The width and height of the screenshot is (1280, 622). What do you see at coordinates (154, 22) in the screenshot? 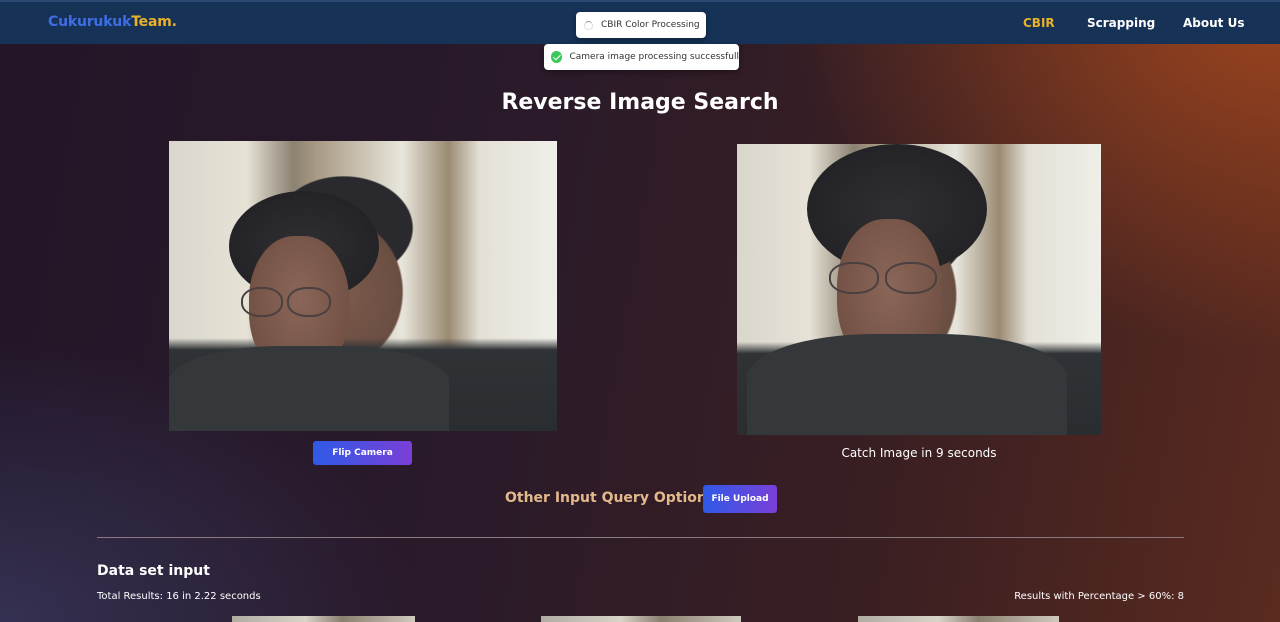
I see `logo-part2: Team.` at bounding box center [154, 22].